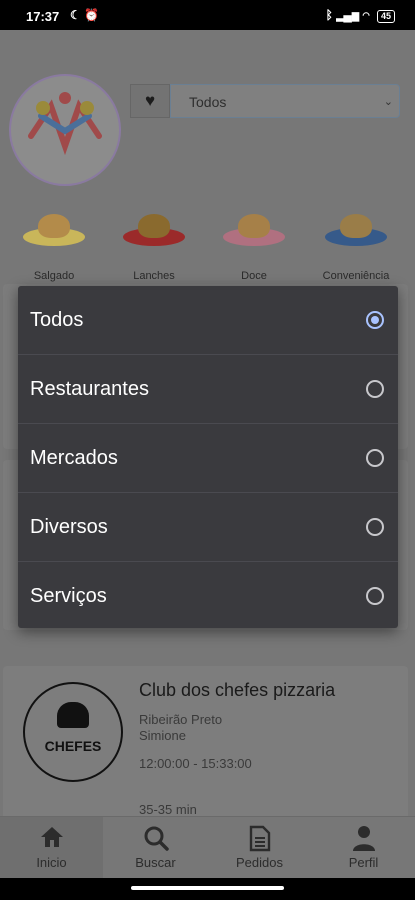  What do you see at coordinates (89, 388) in the screenshot?
I see `option-label: Restaurantes` at bounding box center [89, 388].